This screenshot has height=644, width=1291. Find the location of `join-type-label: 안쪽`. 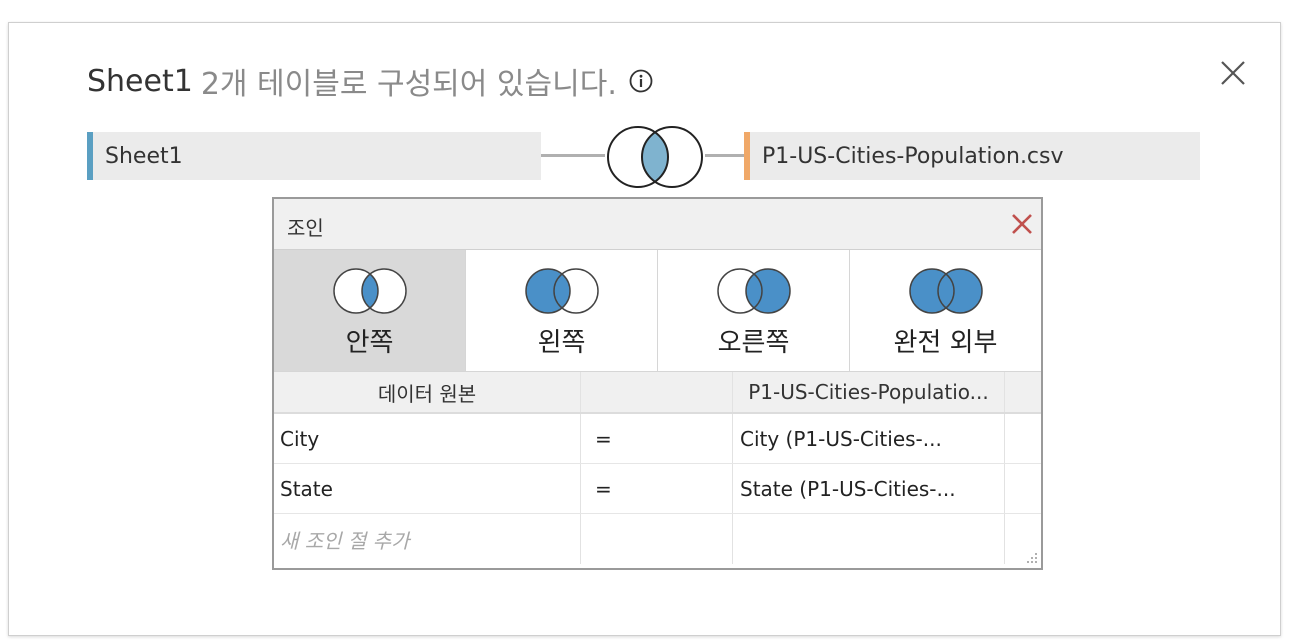

join-type-label: 안쪽 is located at coordinates (369, 343).